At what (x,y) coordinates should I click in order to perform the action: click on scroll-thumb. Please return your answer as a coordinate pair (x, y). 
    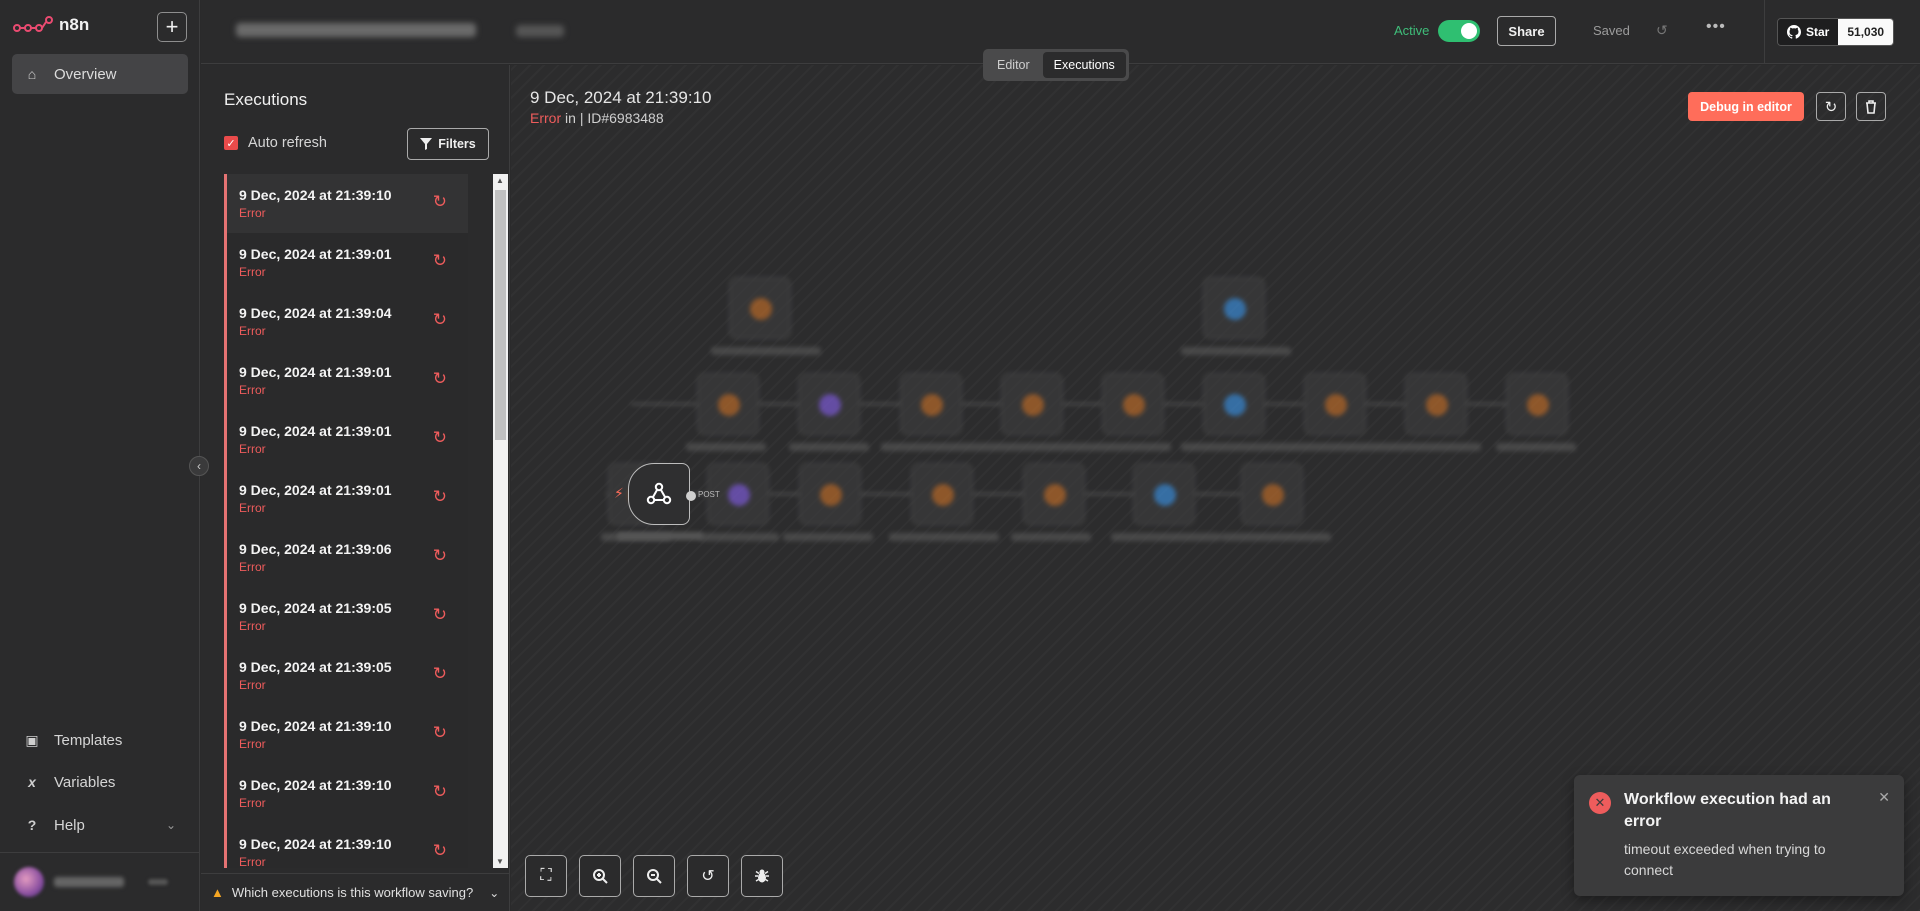
    Looking at the image, I should click on (500, 315).